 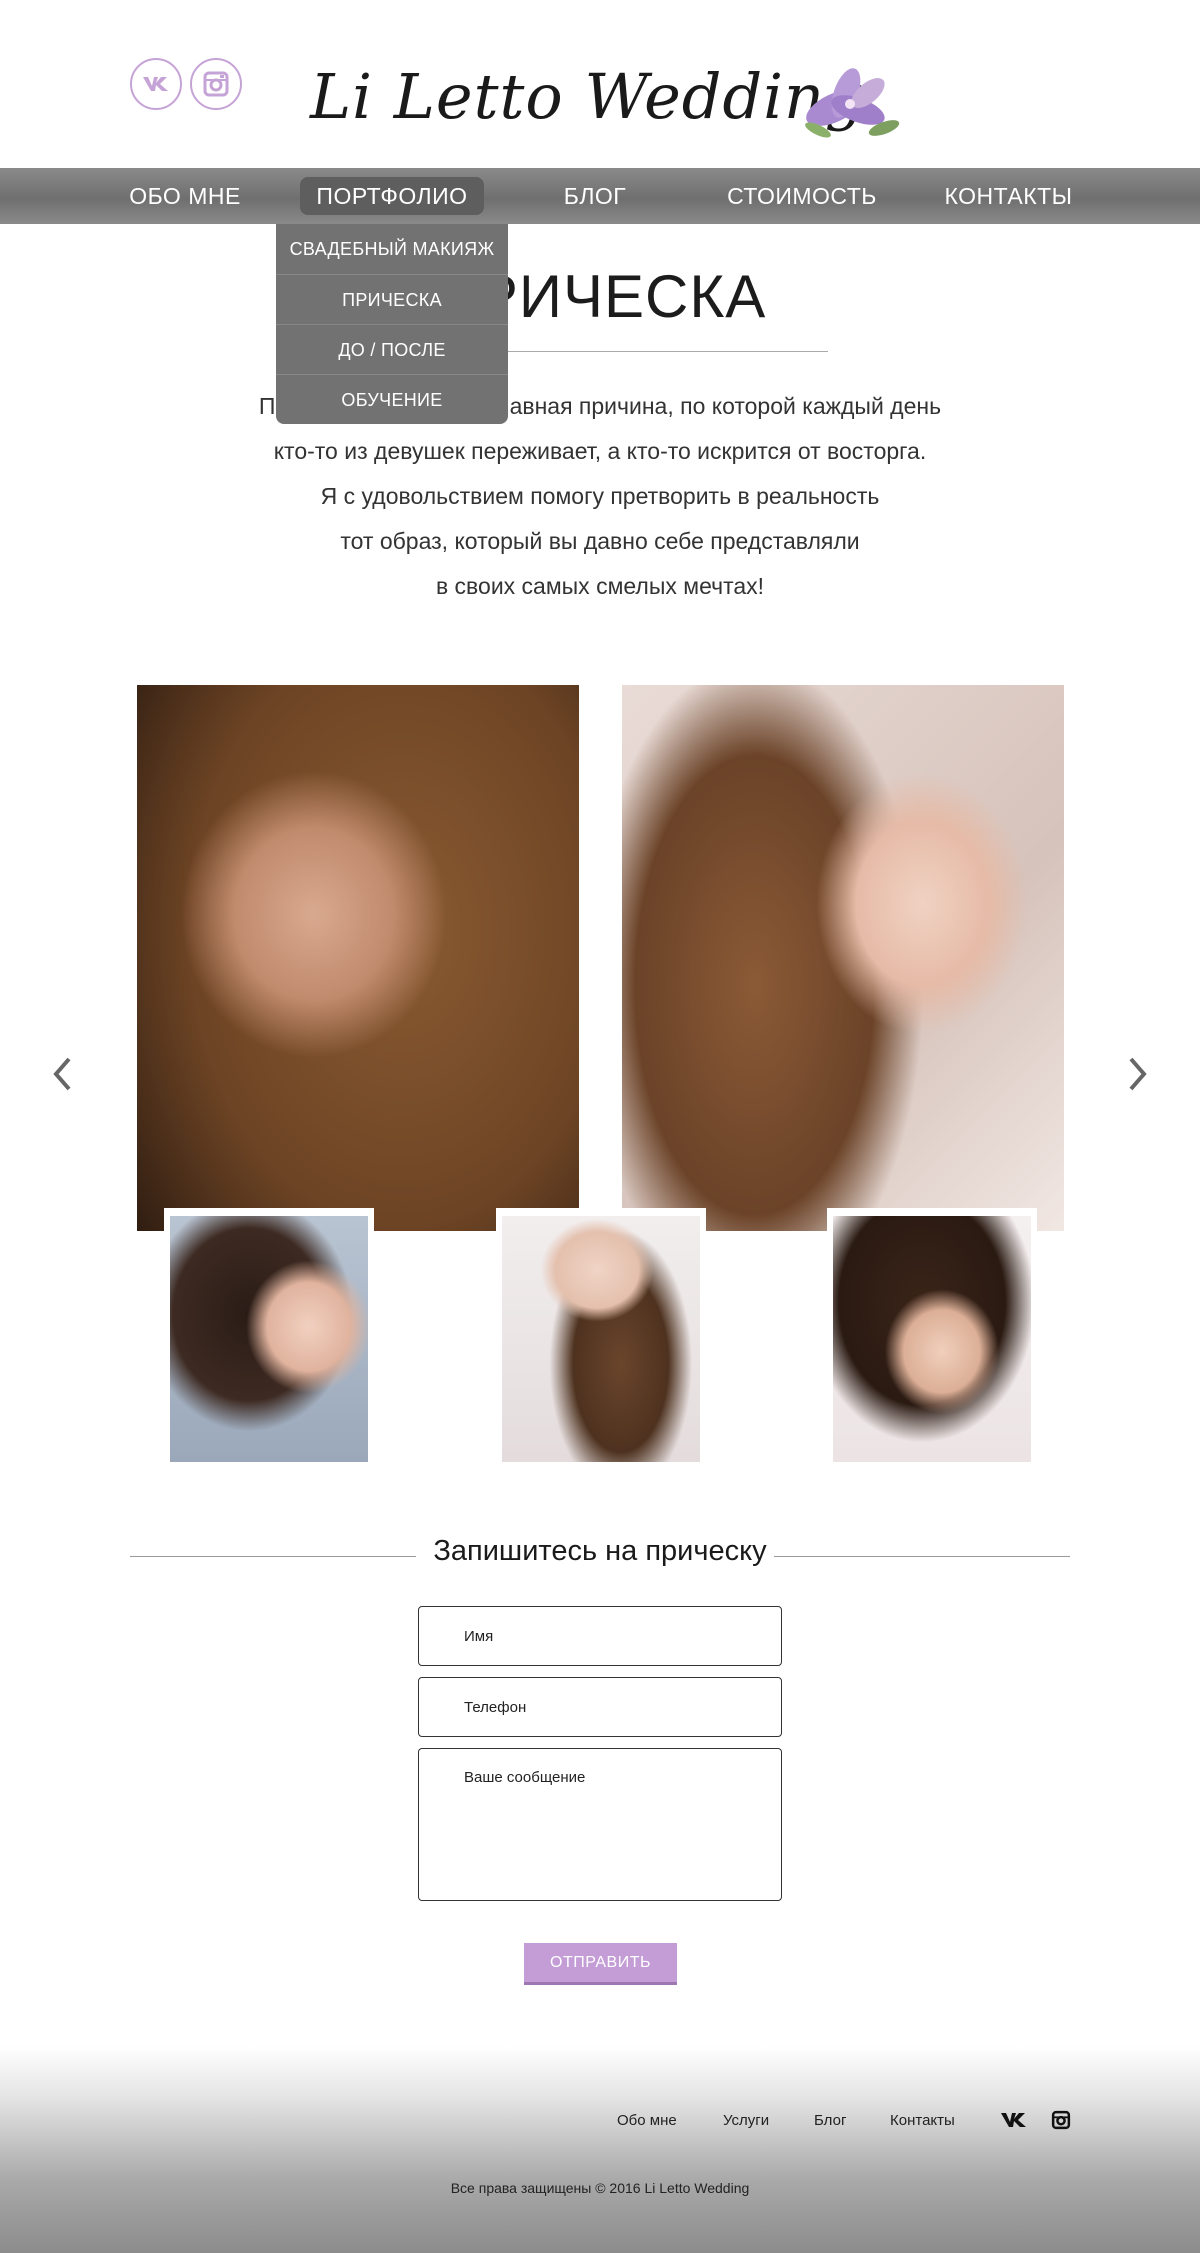 What do you see at coordinates (392, 349) in the screenshot?
I see `dropdown-item-before-after: ДО / ПОСЛЕ` at bounding box center [392, 349].